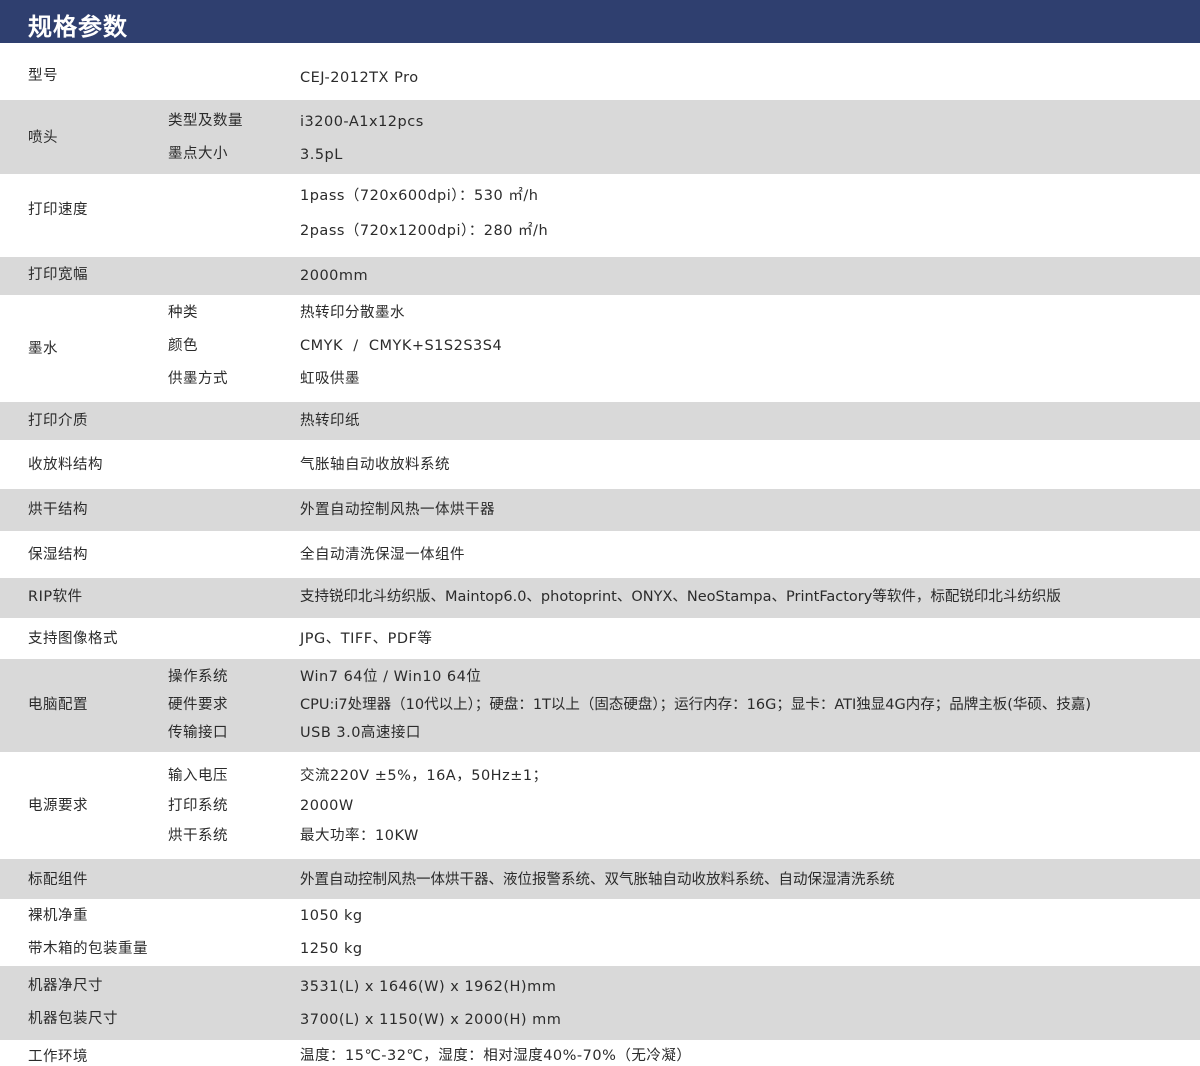 The height and width of the screenshot is (1066, 1200). I want to click on speed-line2: 2pass（720x1200dpi）：280 ㎡/h, so click(424, 231).